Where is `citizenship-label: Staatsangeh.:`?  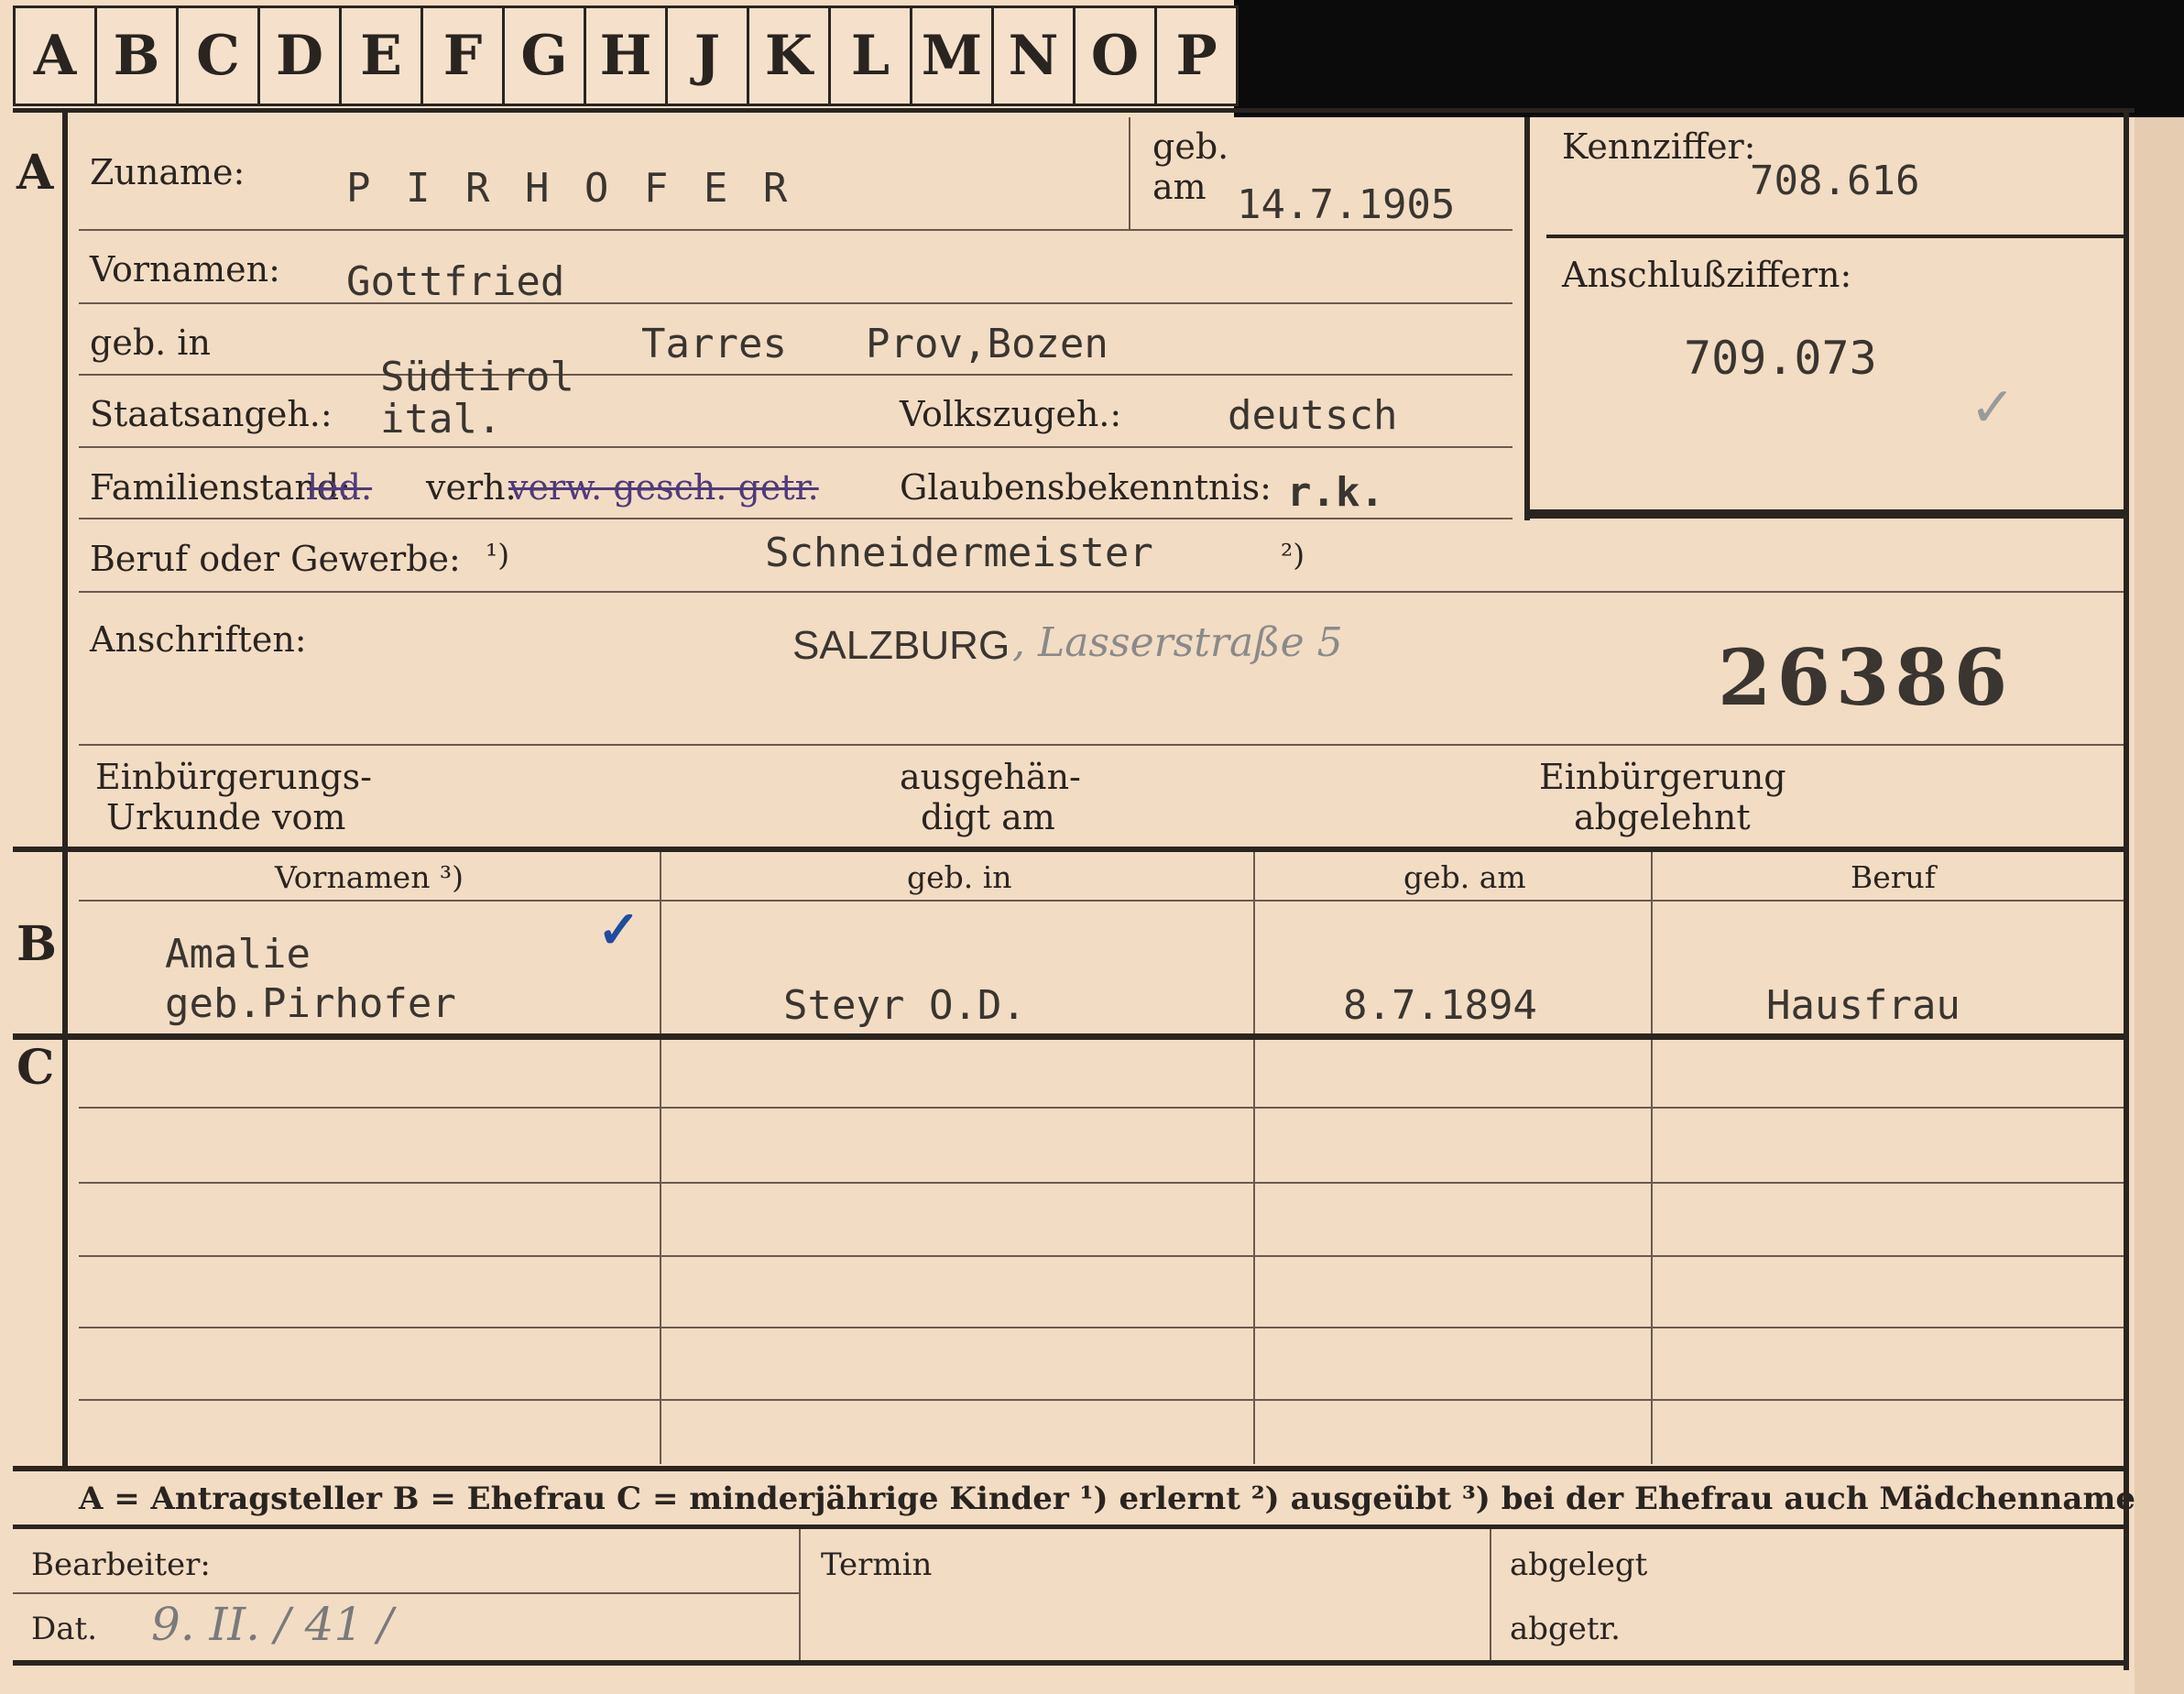
citizenship-label: Staatsangeh.: is located at coordinates (211, 414).